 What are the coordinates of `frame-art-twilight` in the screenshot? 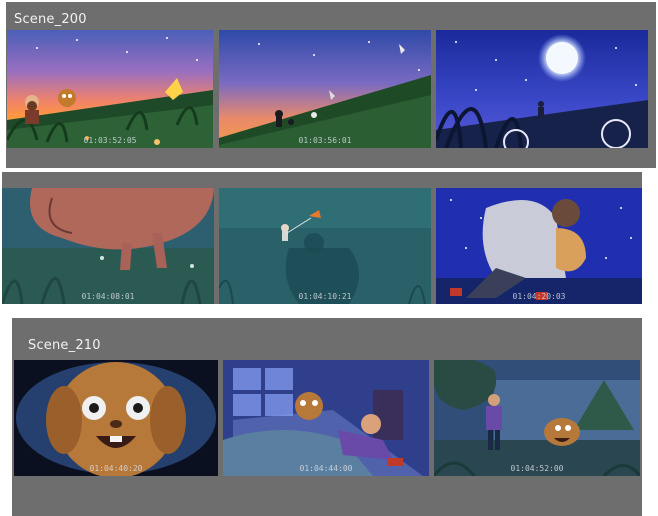 It's located at (325, 89).